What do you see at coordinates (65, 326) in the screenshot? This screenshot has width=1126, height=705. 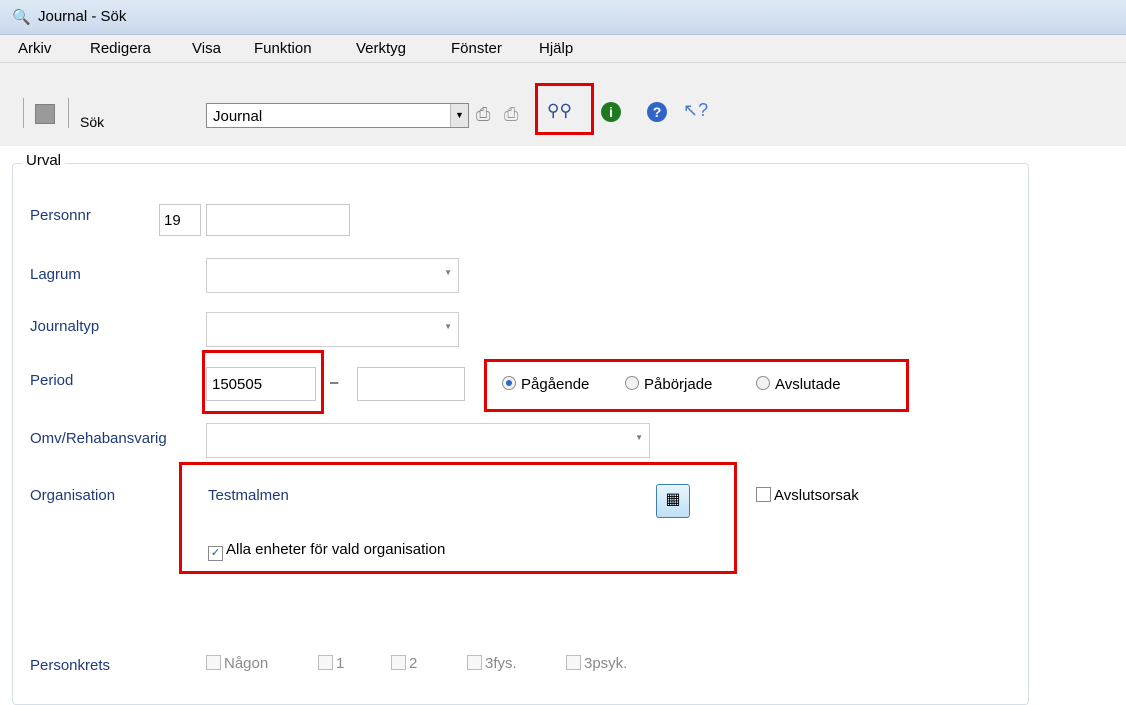 I see `journaltyp-label: Journaltyp` at bounding box center [65, 326].